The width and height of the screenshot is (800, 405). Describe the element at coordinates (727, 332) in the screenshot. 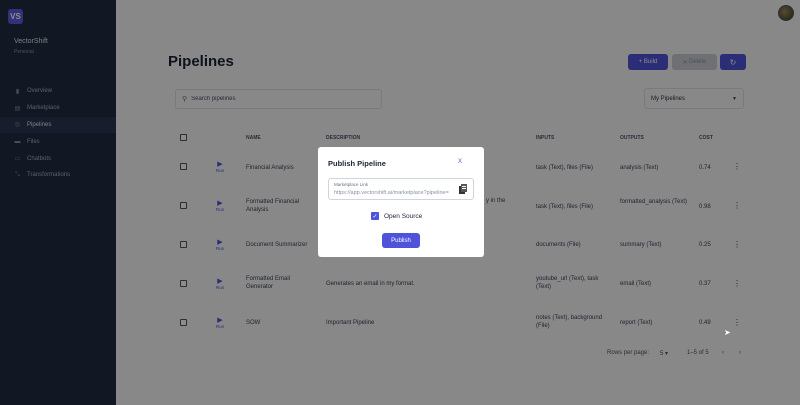

I see `mouse-cursor-icon: ➤` at that location.